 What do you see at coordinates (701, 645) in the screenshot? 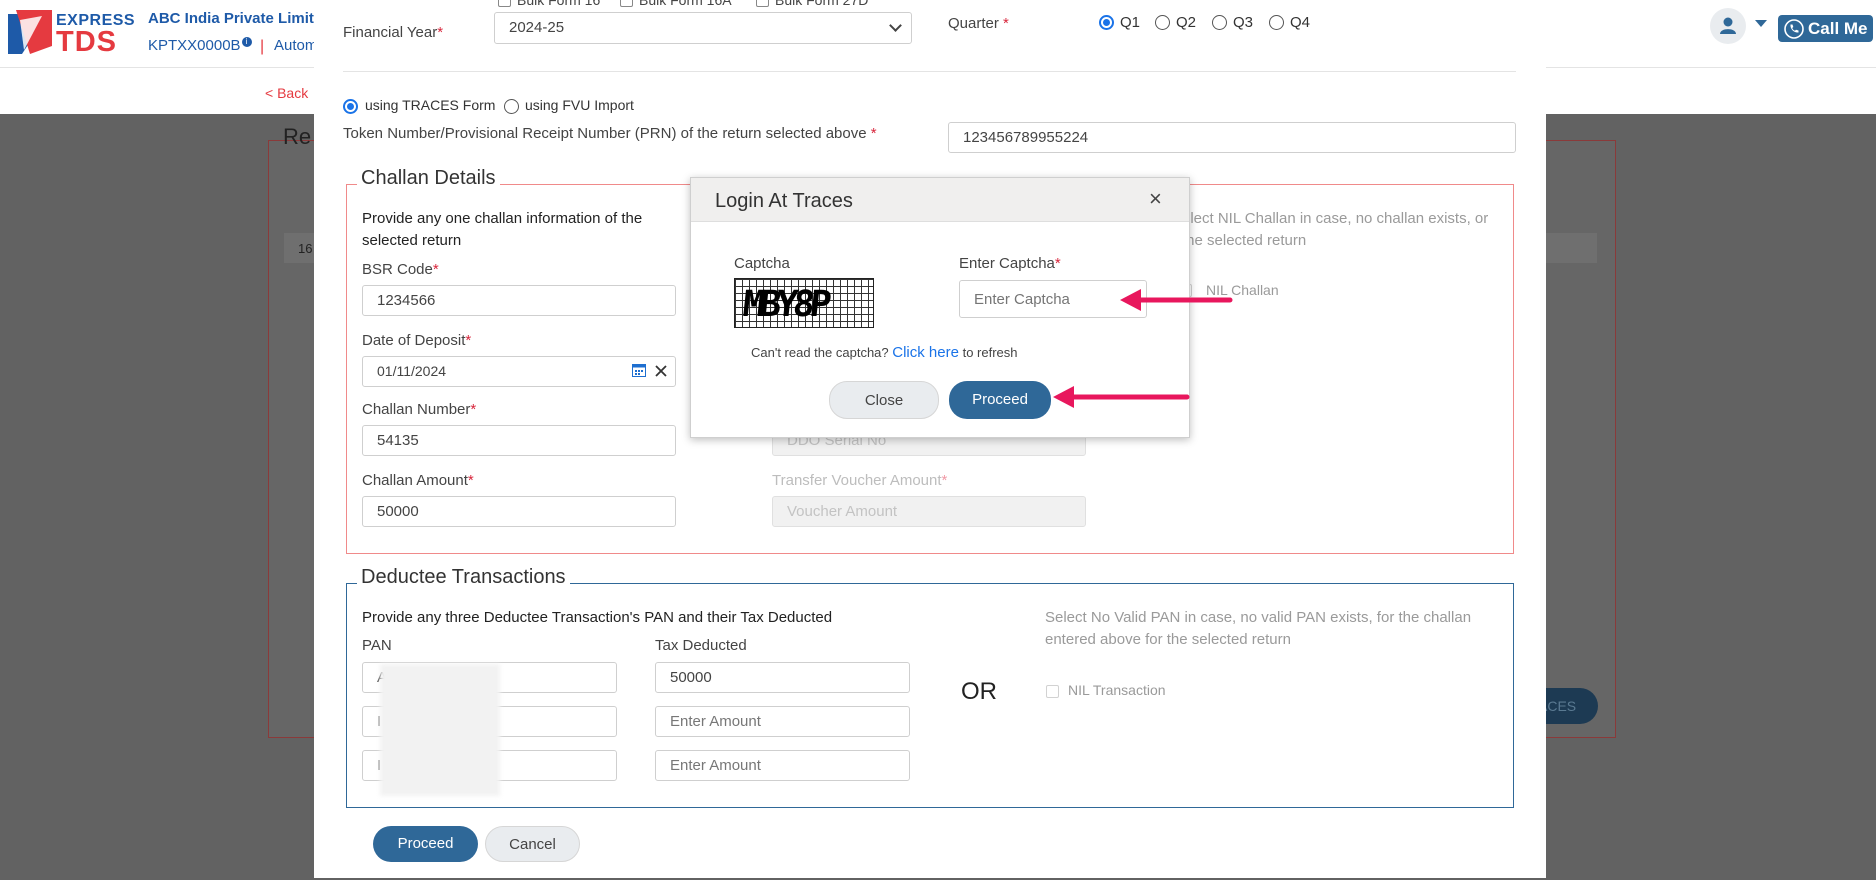
I see `tax-deducted-label: Tax Deducted` at bounding box center [701, 645].